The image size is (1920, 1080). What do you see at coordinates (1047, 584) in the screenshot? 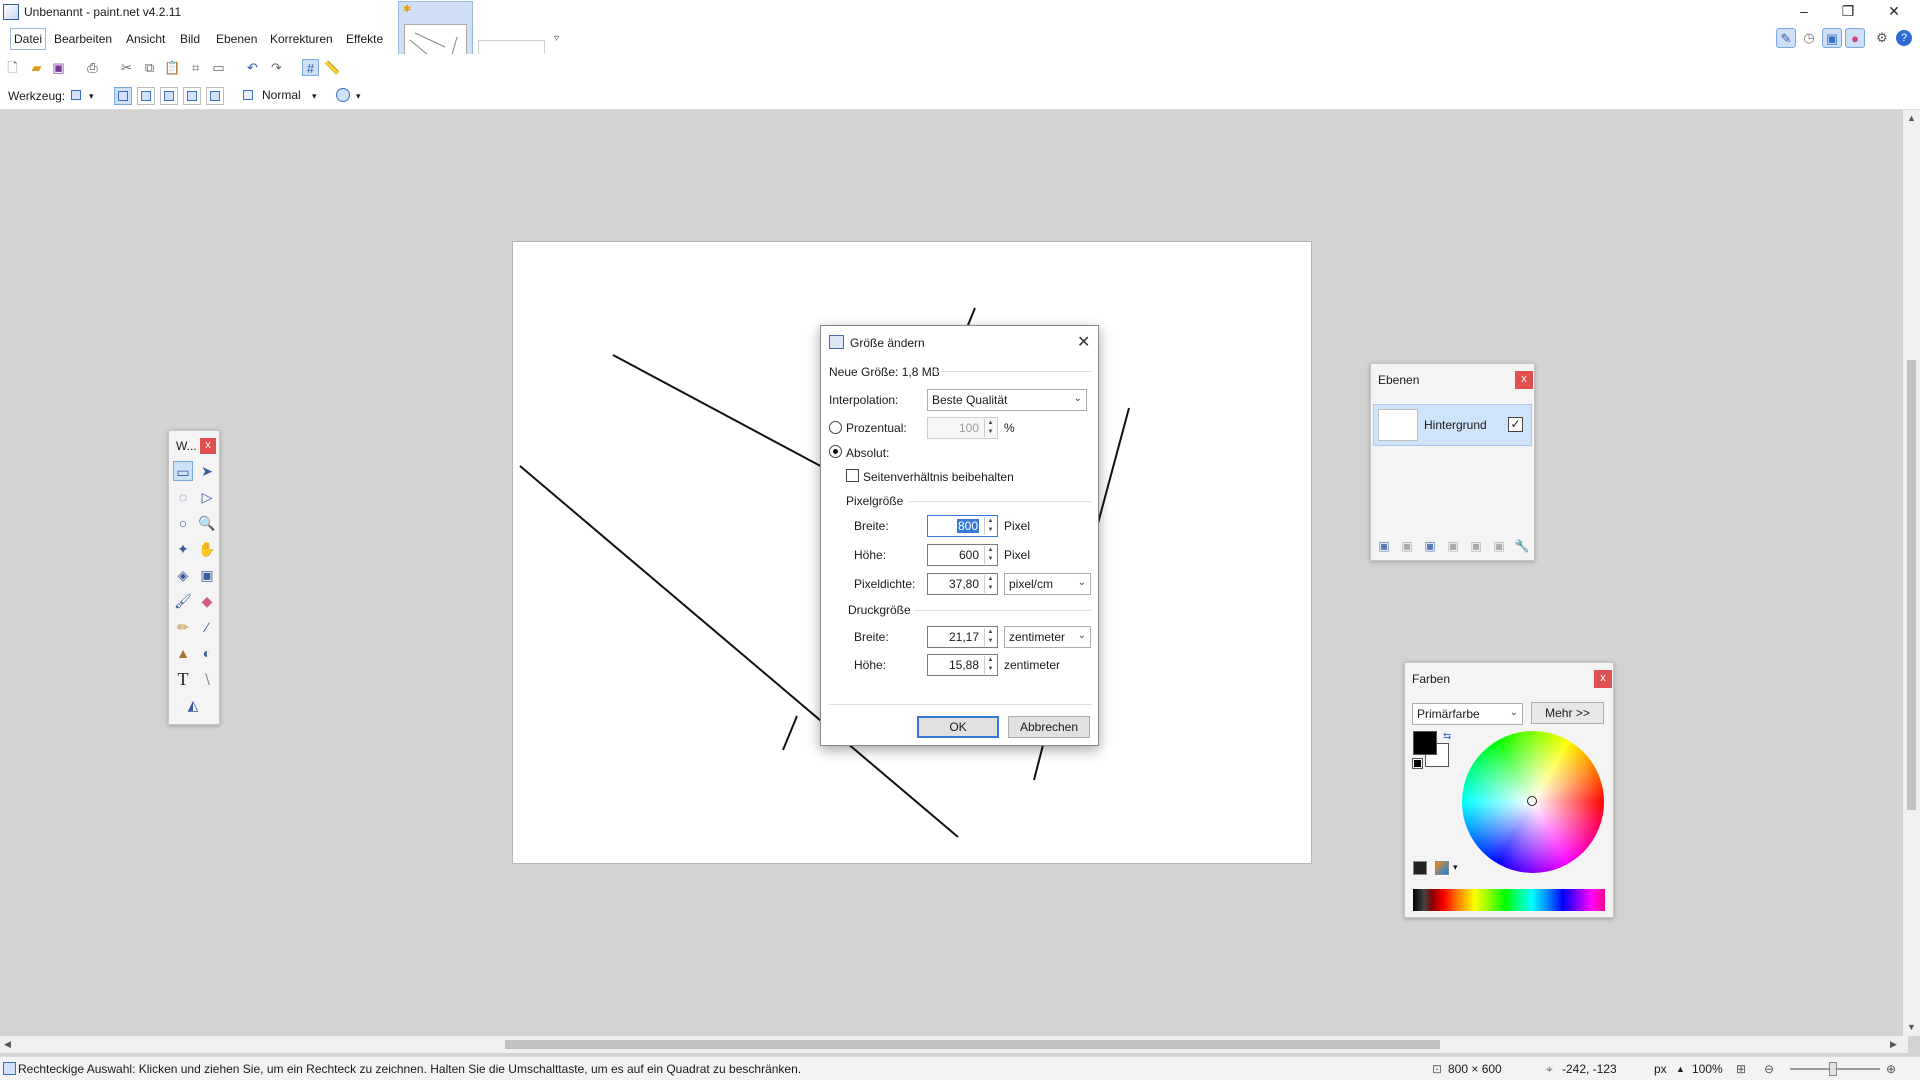
I see `density-unit-dropdown: pixel/cm ⌄` at bounding box center [1047, 584].